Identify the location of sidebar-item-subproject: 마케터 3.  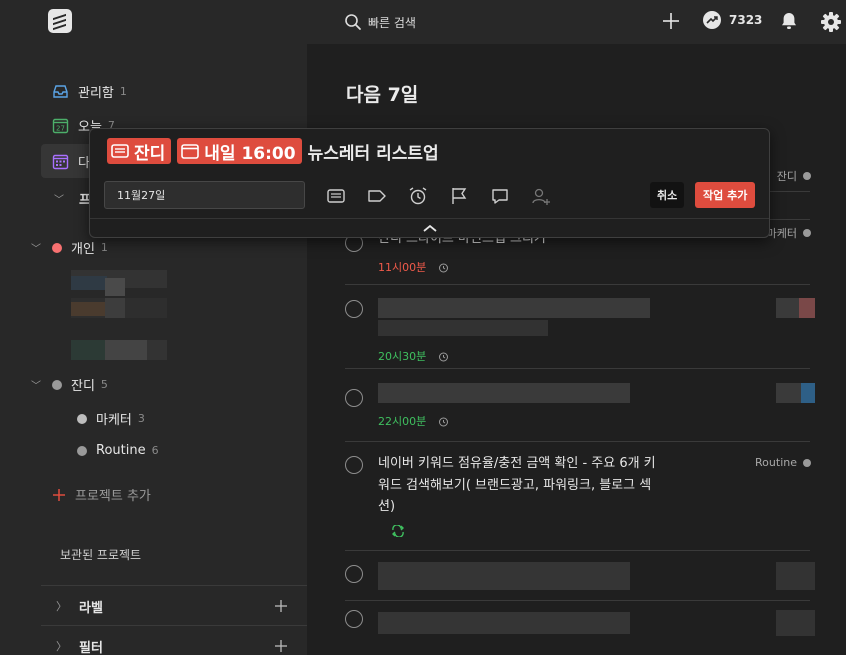
(111, 418).